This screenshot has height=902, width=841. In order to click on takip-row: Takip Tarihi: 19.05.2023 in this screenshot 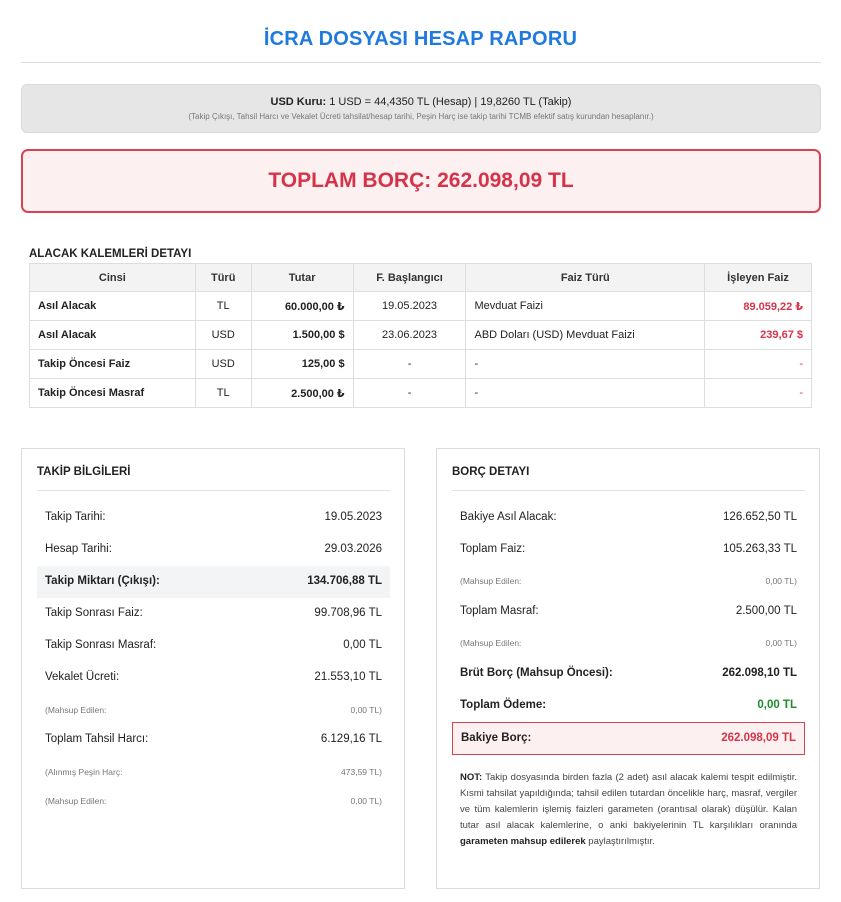, I will do `click(213, 518)`.